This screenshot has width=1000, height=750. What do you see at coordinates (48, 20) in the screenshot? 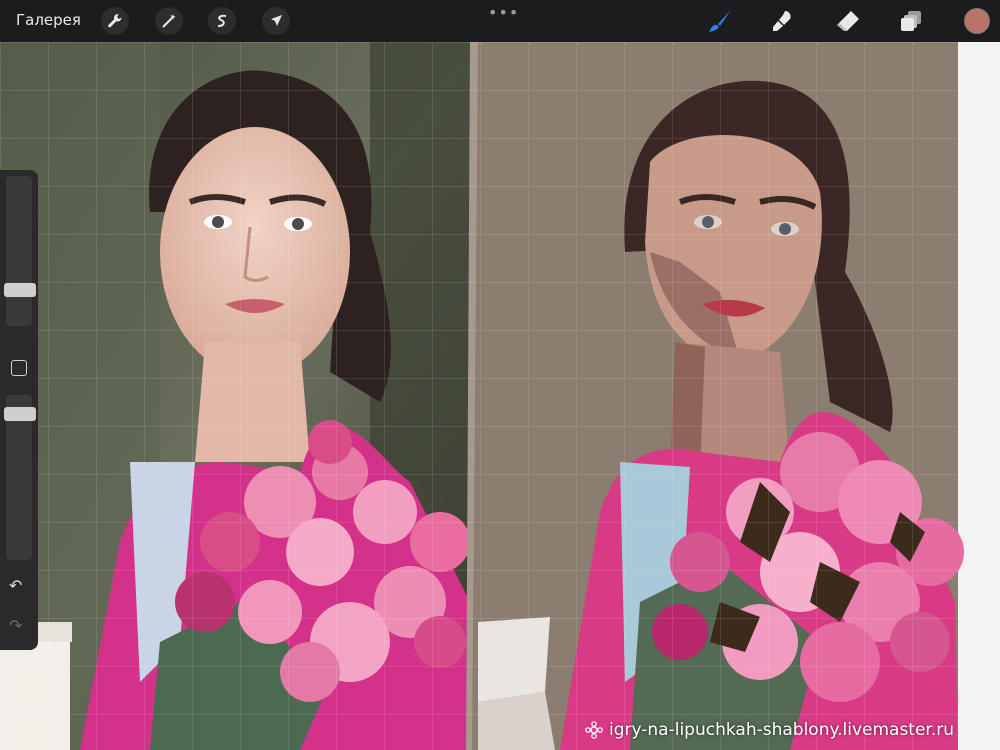
I see `gallery-button: Галерея` at bounding box center [48, 20].